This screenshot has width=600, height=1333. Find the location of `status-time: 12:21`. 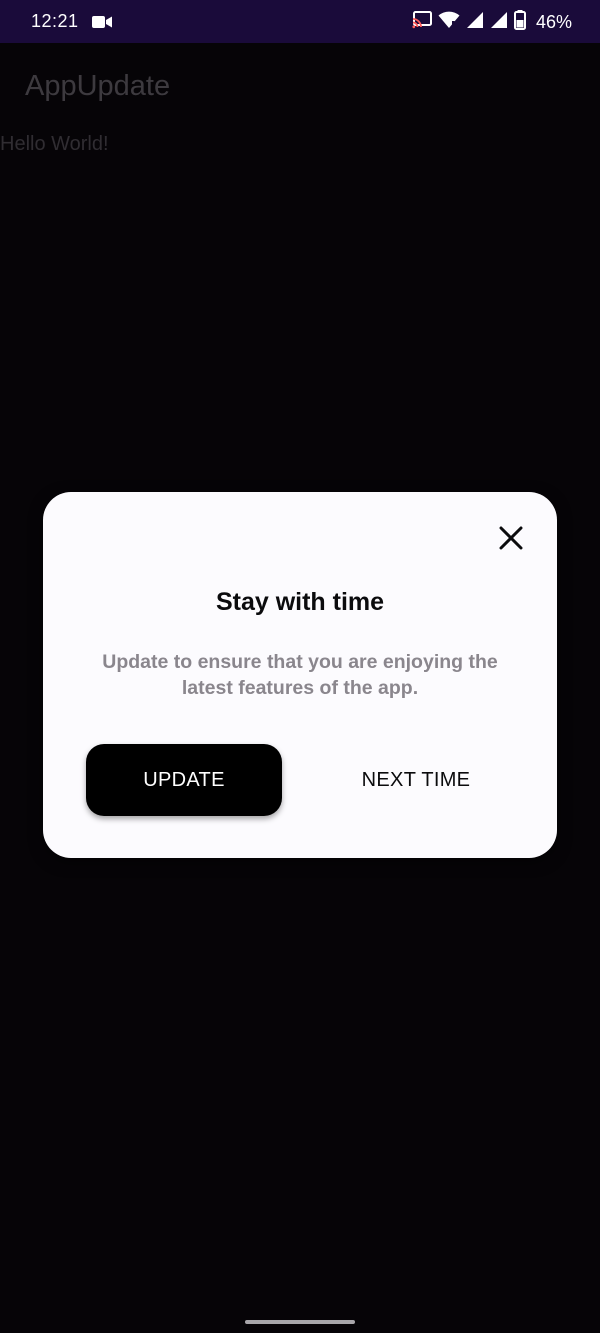

status-time: 12:21 is located at coordinates (55, 21).